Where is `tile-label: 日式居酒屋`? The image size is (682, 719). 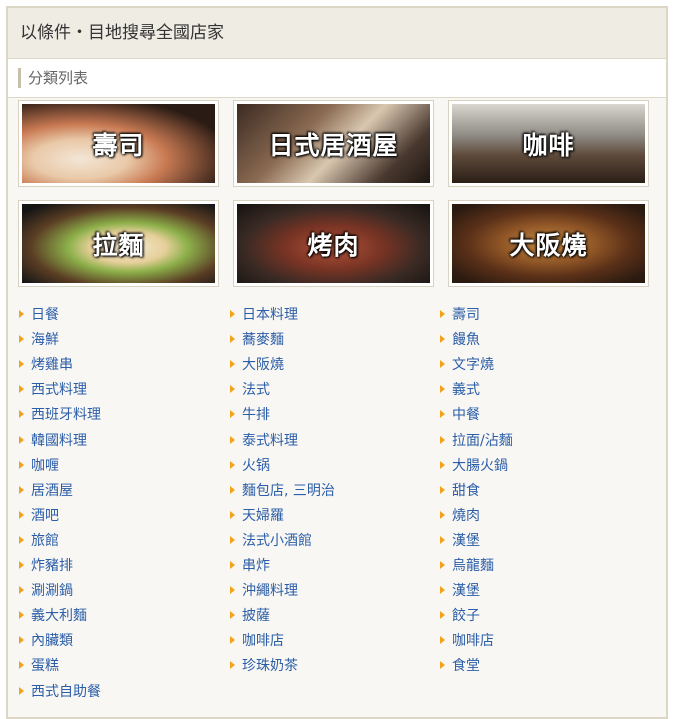 tile-label: 日式居酒屋 is located at coordinates (333, 145).